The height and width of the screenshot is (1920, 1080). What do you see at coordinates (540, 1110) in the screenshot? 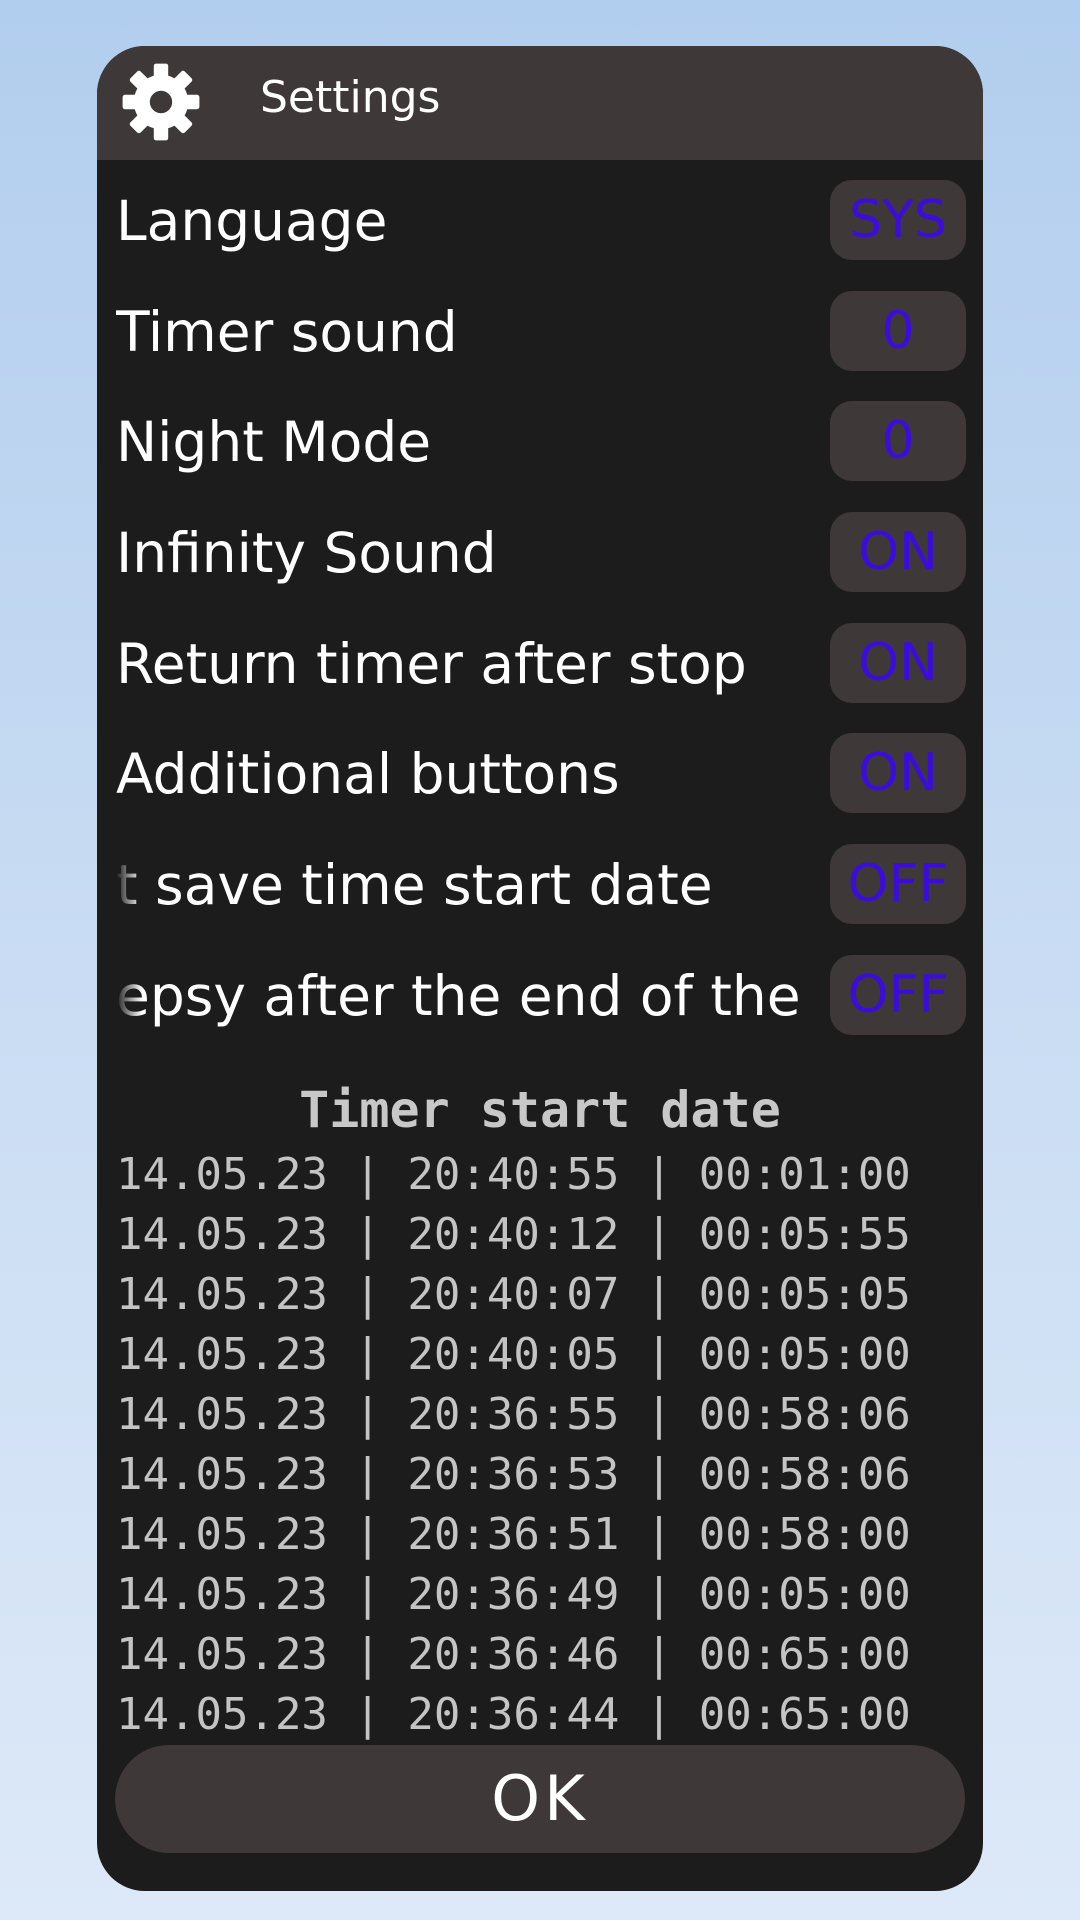
I see `history-title: Timer start date` at bounding box center [540, 1110].